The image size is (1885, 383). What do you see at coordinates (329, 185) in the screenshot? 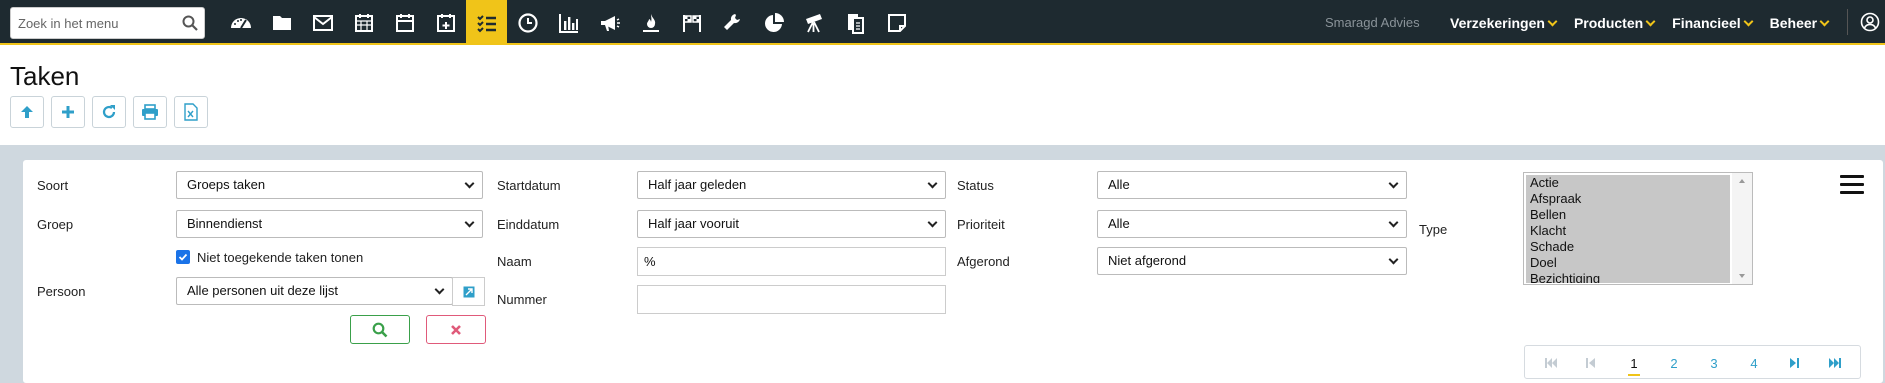
I see `soort-select: Groeps taken` at bounding box center [329, 185].